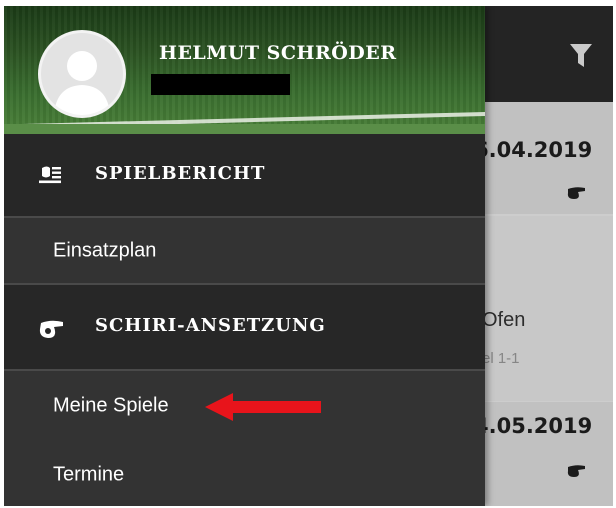 This screenshot has width=616, height=508. I want to click on avatar, so click(82, 74).